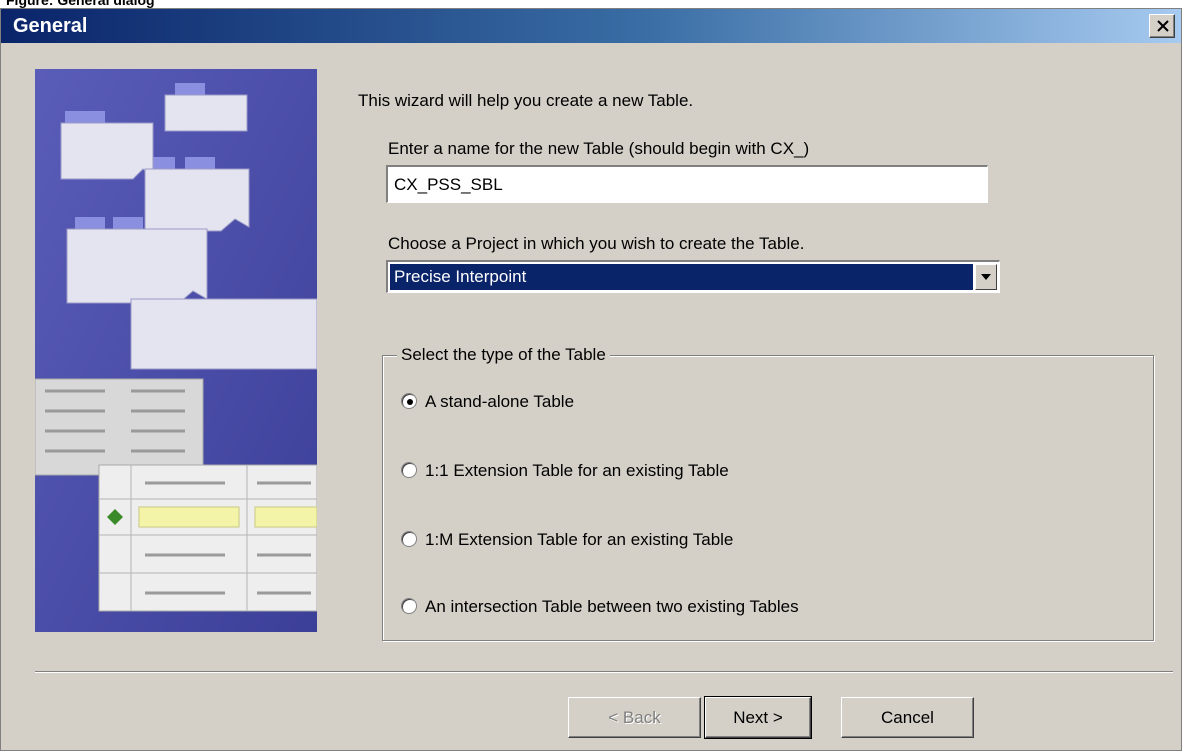  I want to click on radio-label: A stand-alone Table, so click(500, 401).